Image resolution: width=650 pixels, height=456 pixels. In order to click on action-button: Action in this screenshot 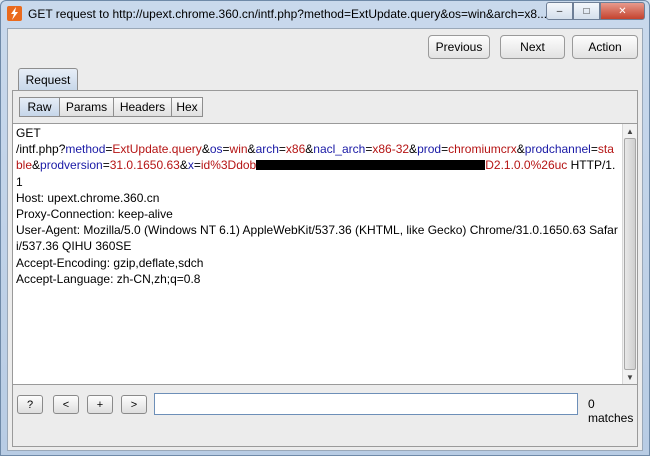, I will do `click(605, 47)`.